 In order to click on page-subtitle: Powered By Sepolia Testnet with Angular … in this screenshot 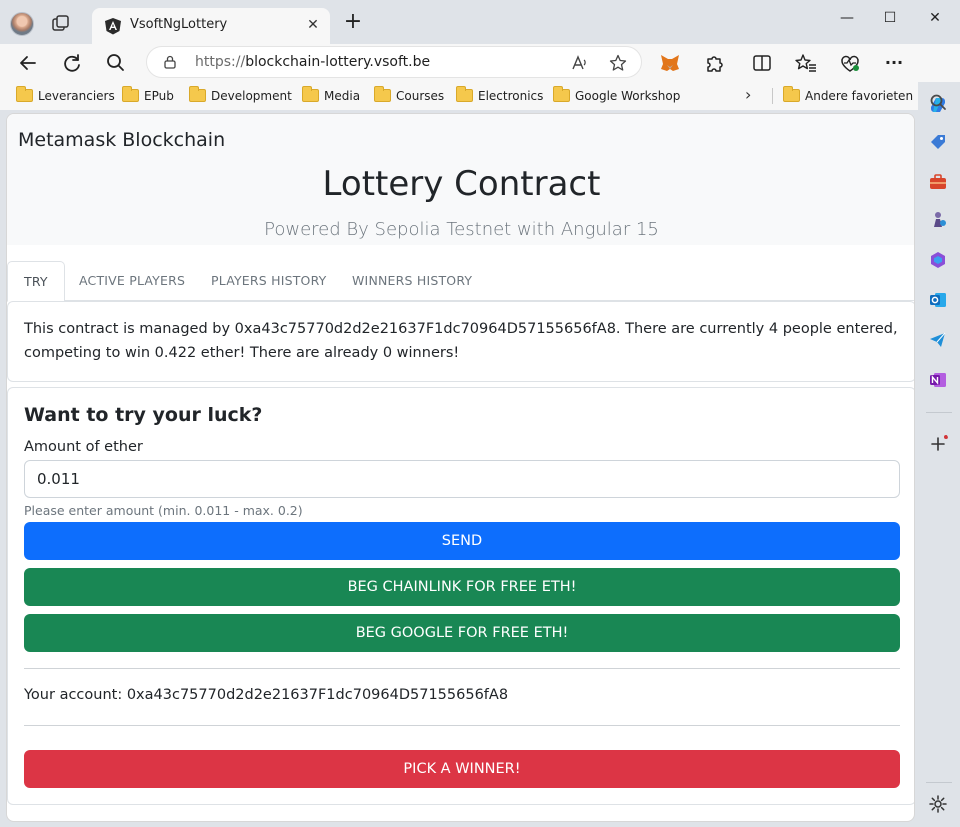, I will do `click(461, 229)`.